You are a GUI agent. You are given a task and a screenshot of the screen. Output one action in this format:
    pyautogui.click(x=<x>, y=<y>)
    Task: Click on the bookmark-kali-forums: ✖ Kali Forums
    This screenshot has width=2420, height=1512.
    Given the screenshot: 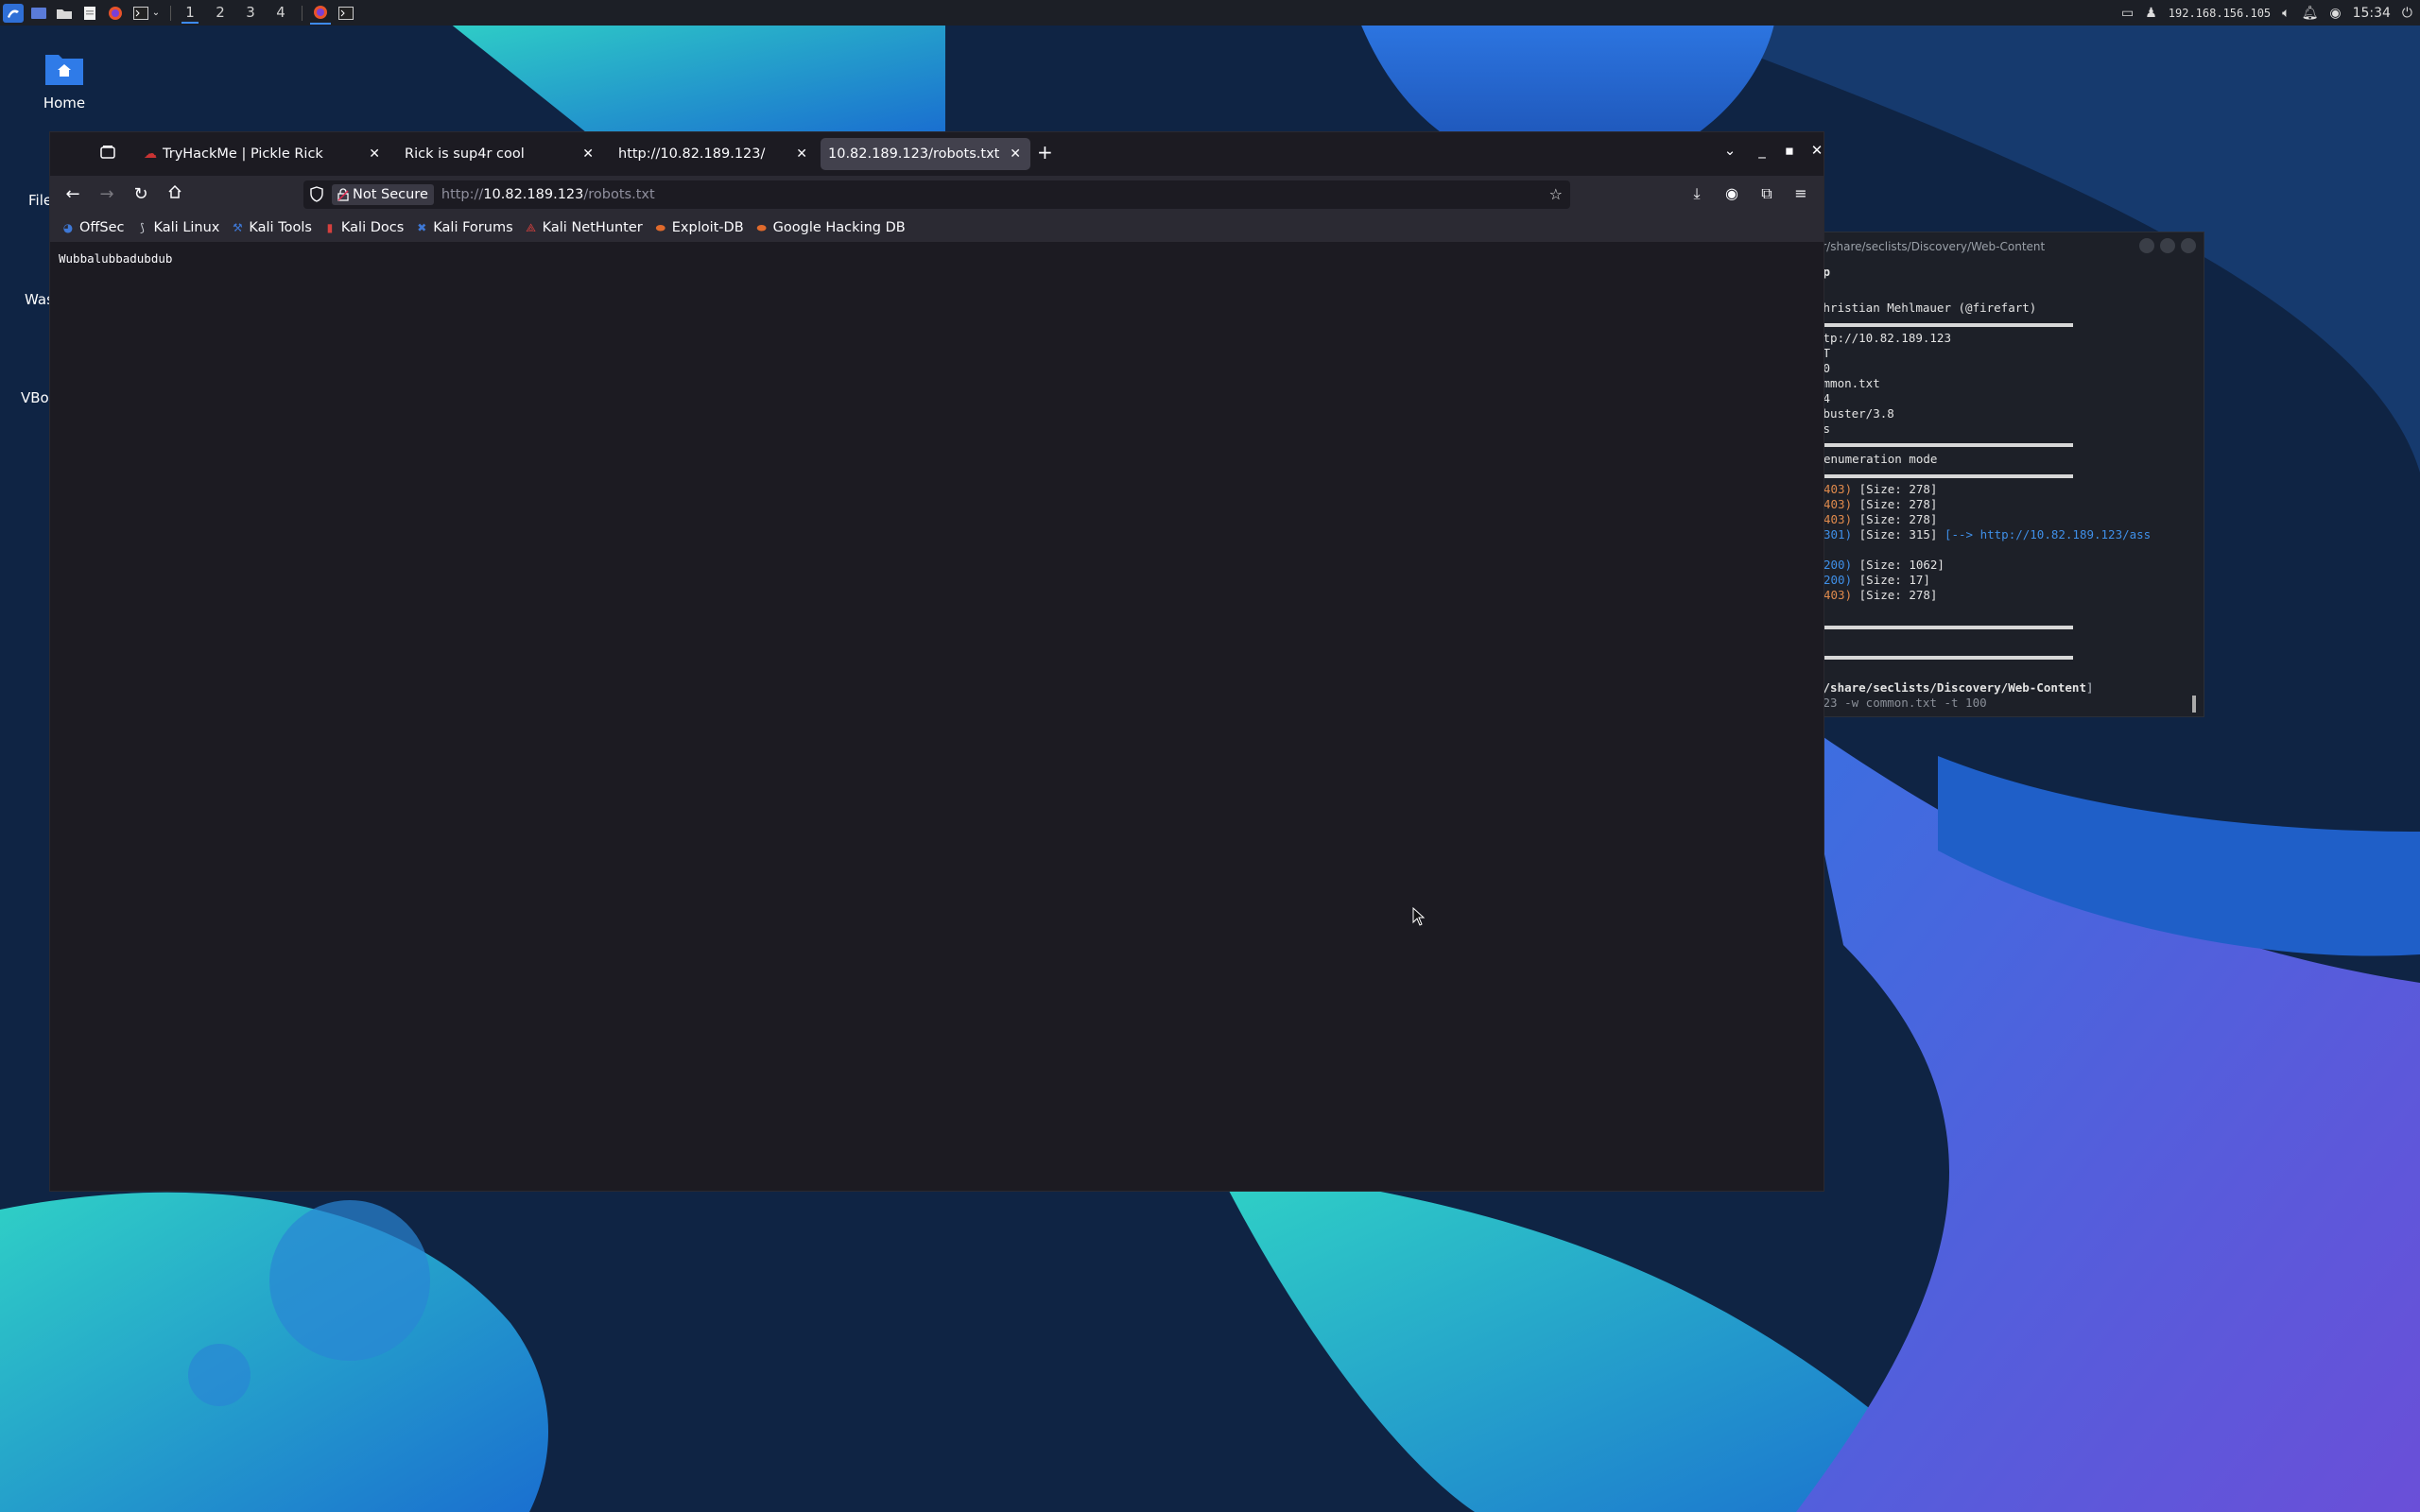 What is the action you would take?
    pyautogui.click(x=463, y=227)
    